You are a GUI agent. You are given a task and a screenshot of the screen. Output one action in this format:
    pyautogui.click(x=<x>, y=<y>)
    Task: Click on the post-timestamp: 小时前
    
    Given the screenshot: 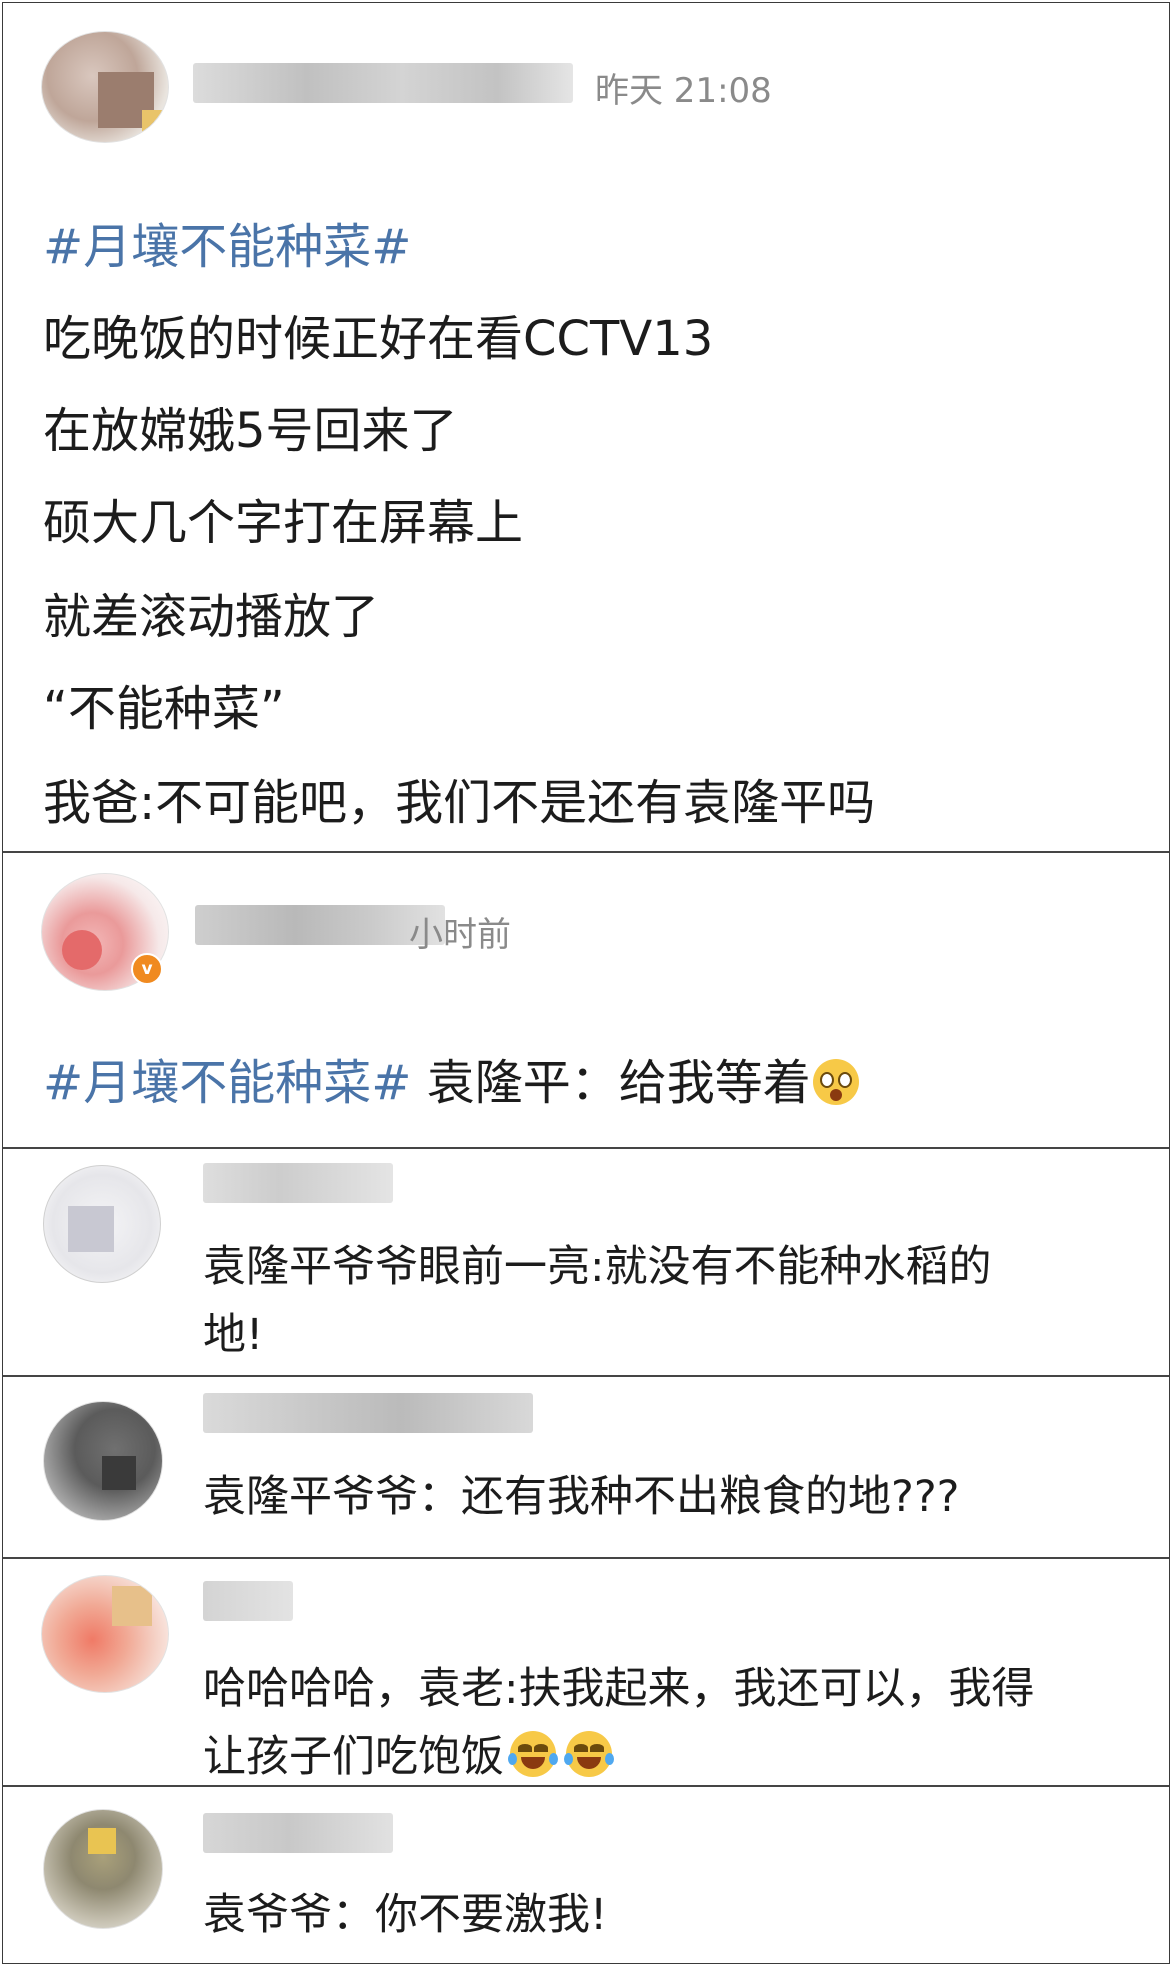 What is the action you would take?
    pyautogui.click(x=460, y=935)
    